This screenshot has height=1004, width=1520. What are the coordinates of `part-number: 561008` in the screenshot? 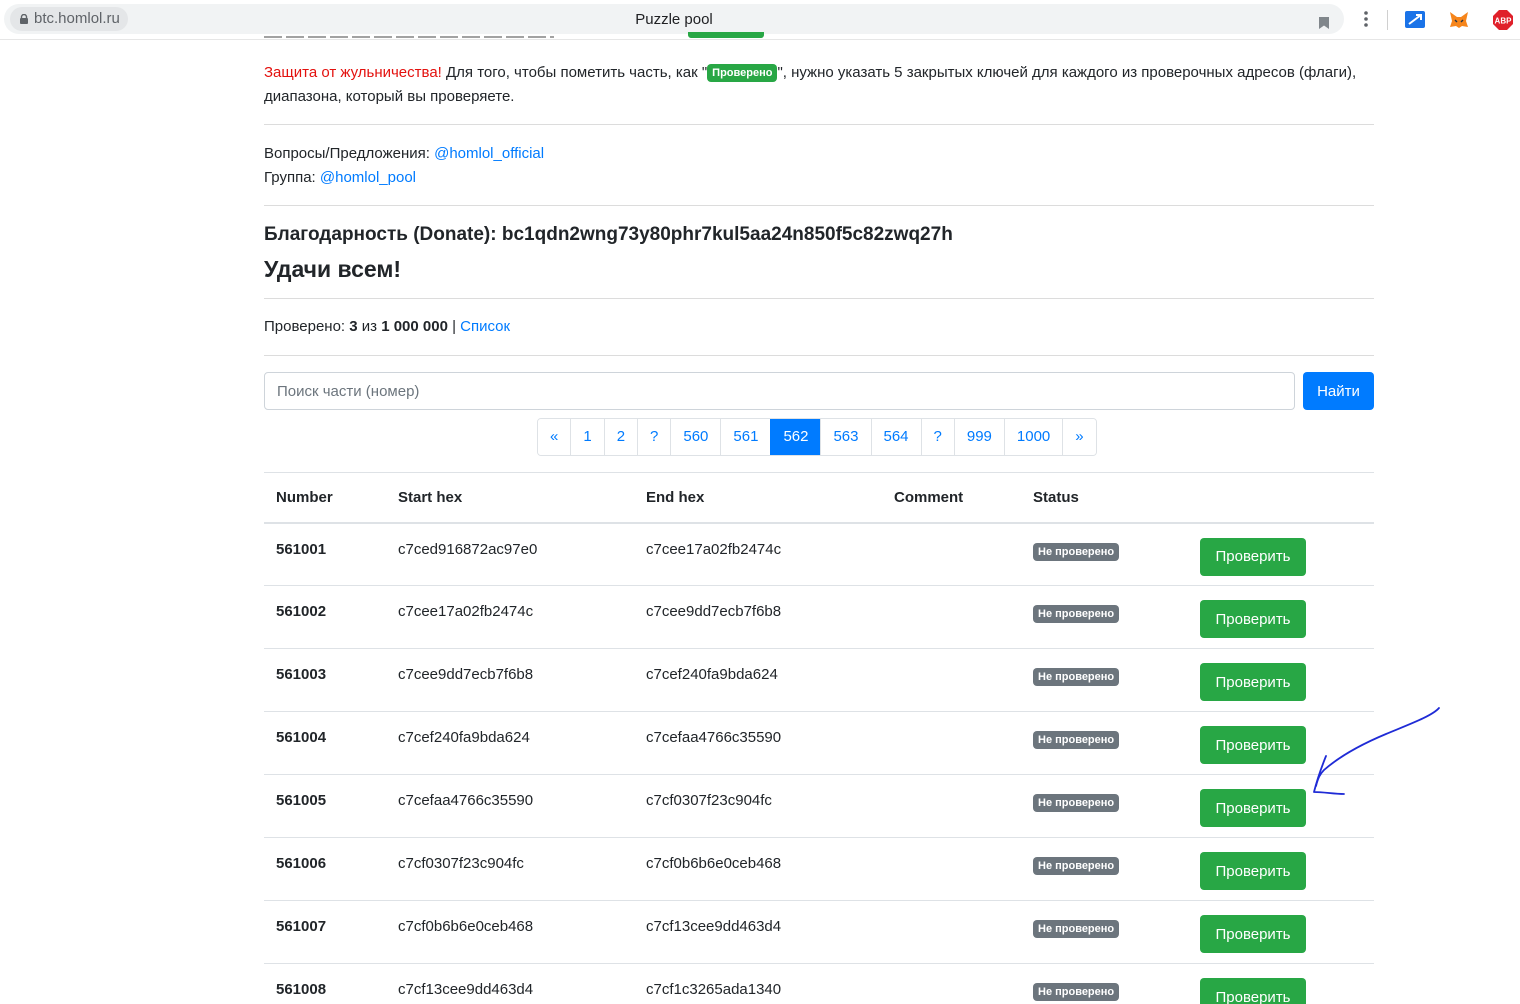 It's located at (325, 983).